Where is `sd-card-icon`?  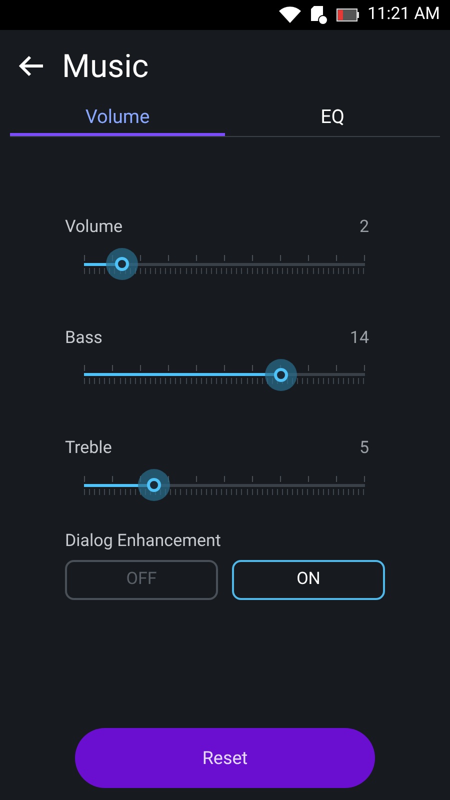
sd-card-icon is located at coordinates (319, 15).